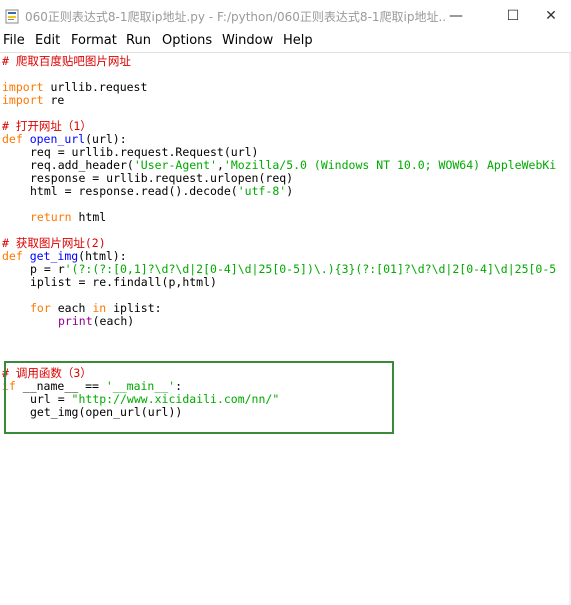 The width and height of the screenshot is (571, 605). What do you see at coordinates (99, 308) in the screenshot?
I see `keyword: in` at bounding box center [99, 308].